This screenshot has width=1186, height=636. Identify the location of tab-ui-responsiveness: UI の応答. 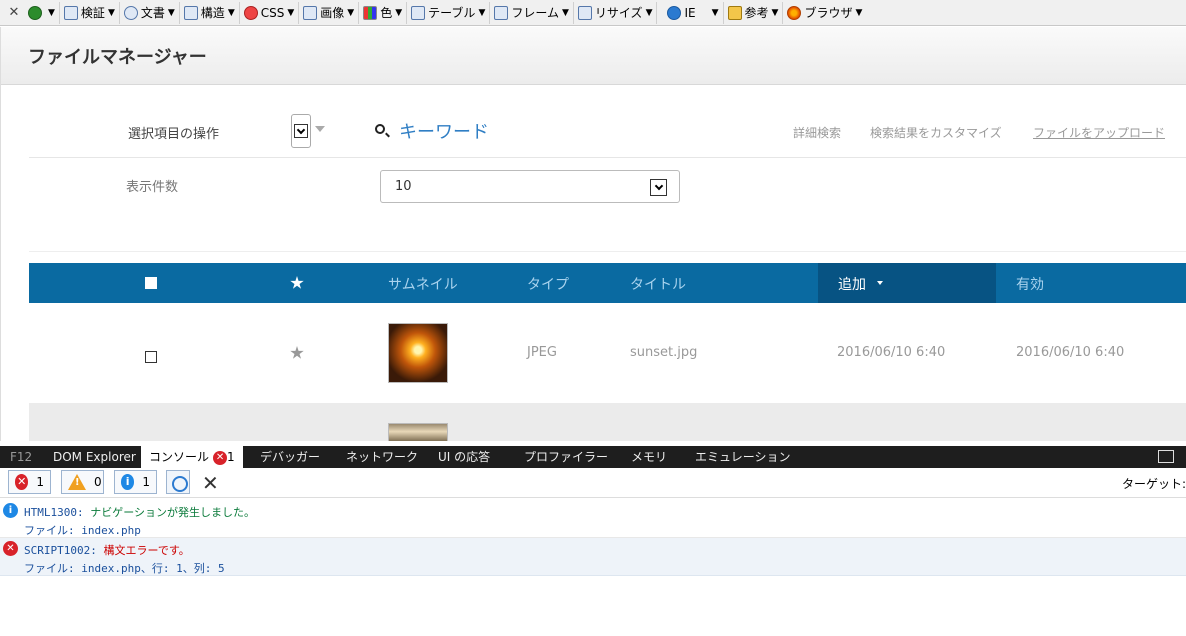
(464, 457).